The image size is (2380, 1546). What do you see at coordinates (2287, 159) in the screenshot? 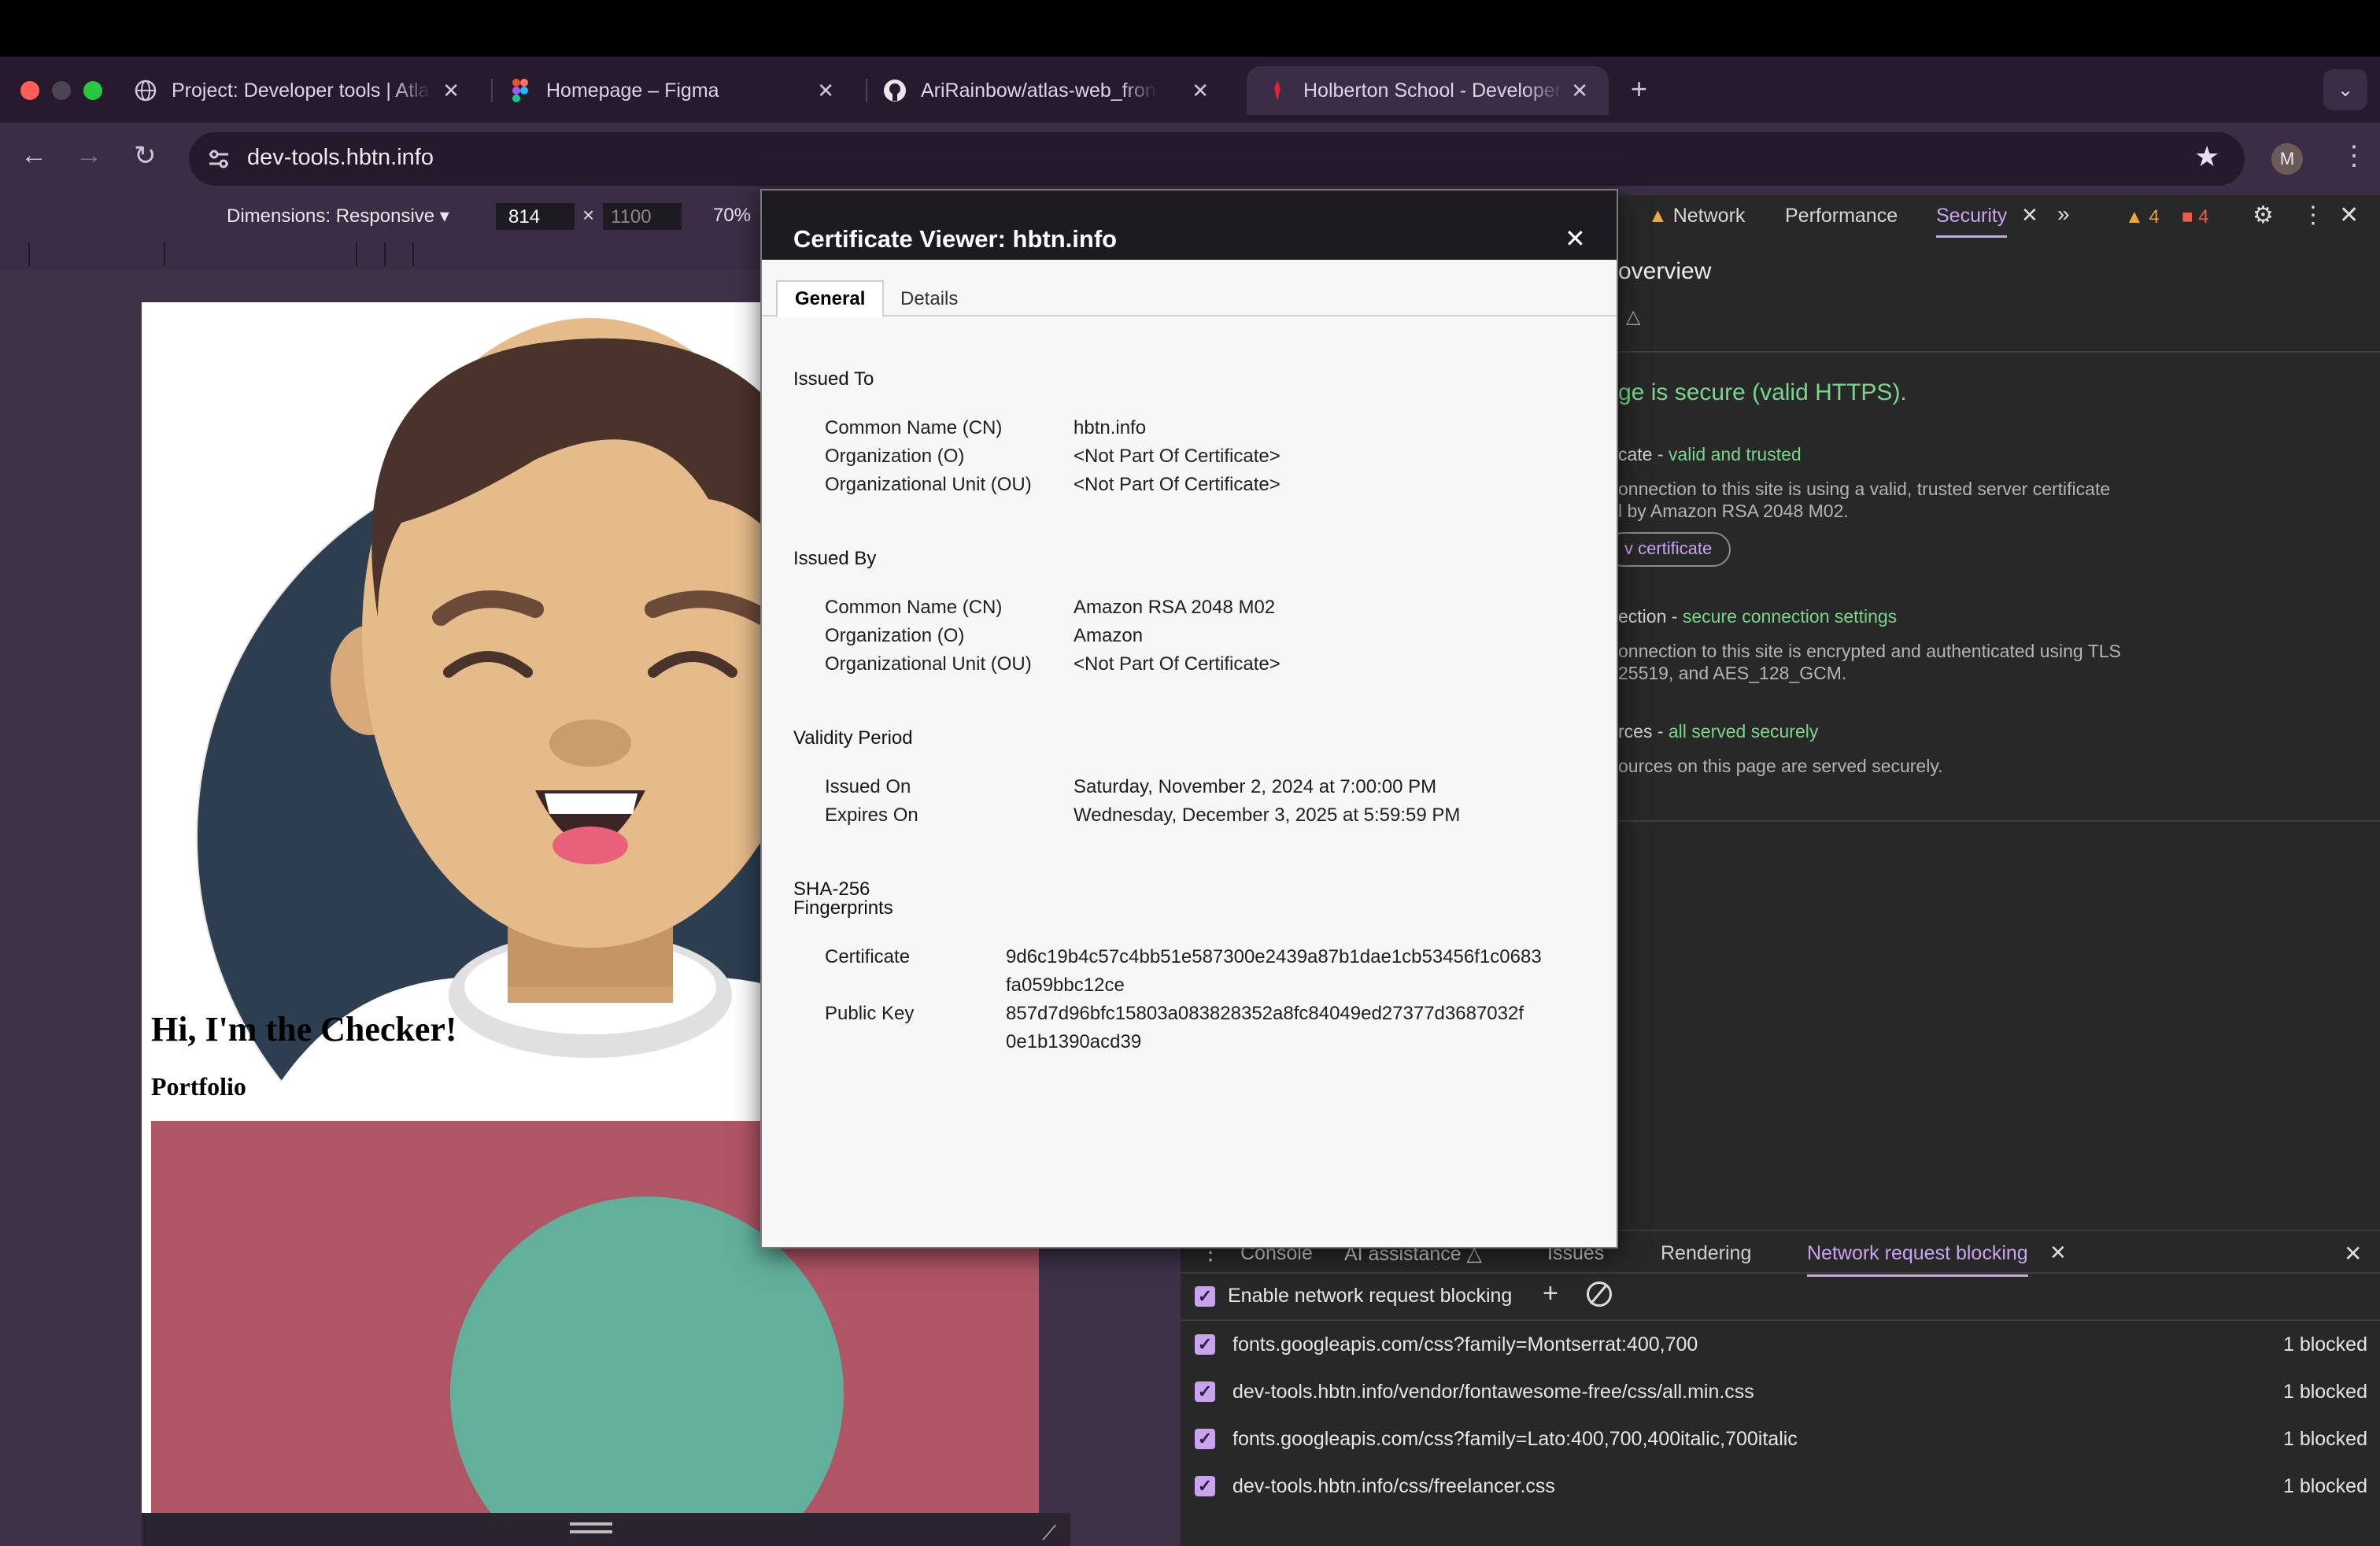
I see `avatar: M` at bounding box center [2287, 159].